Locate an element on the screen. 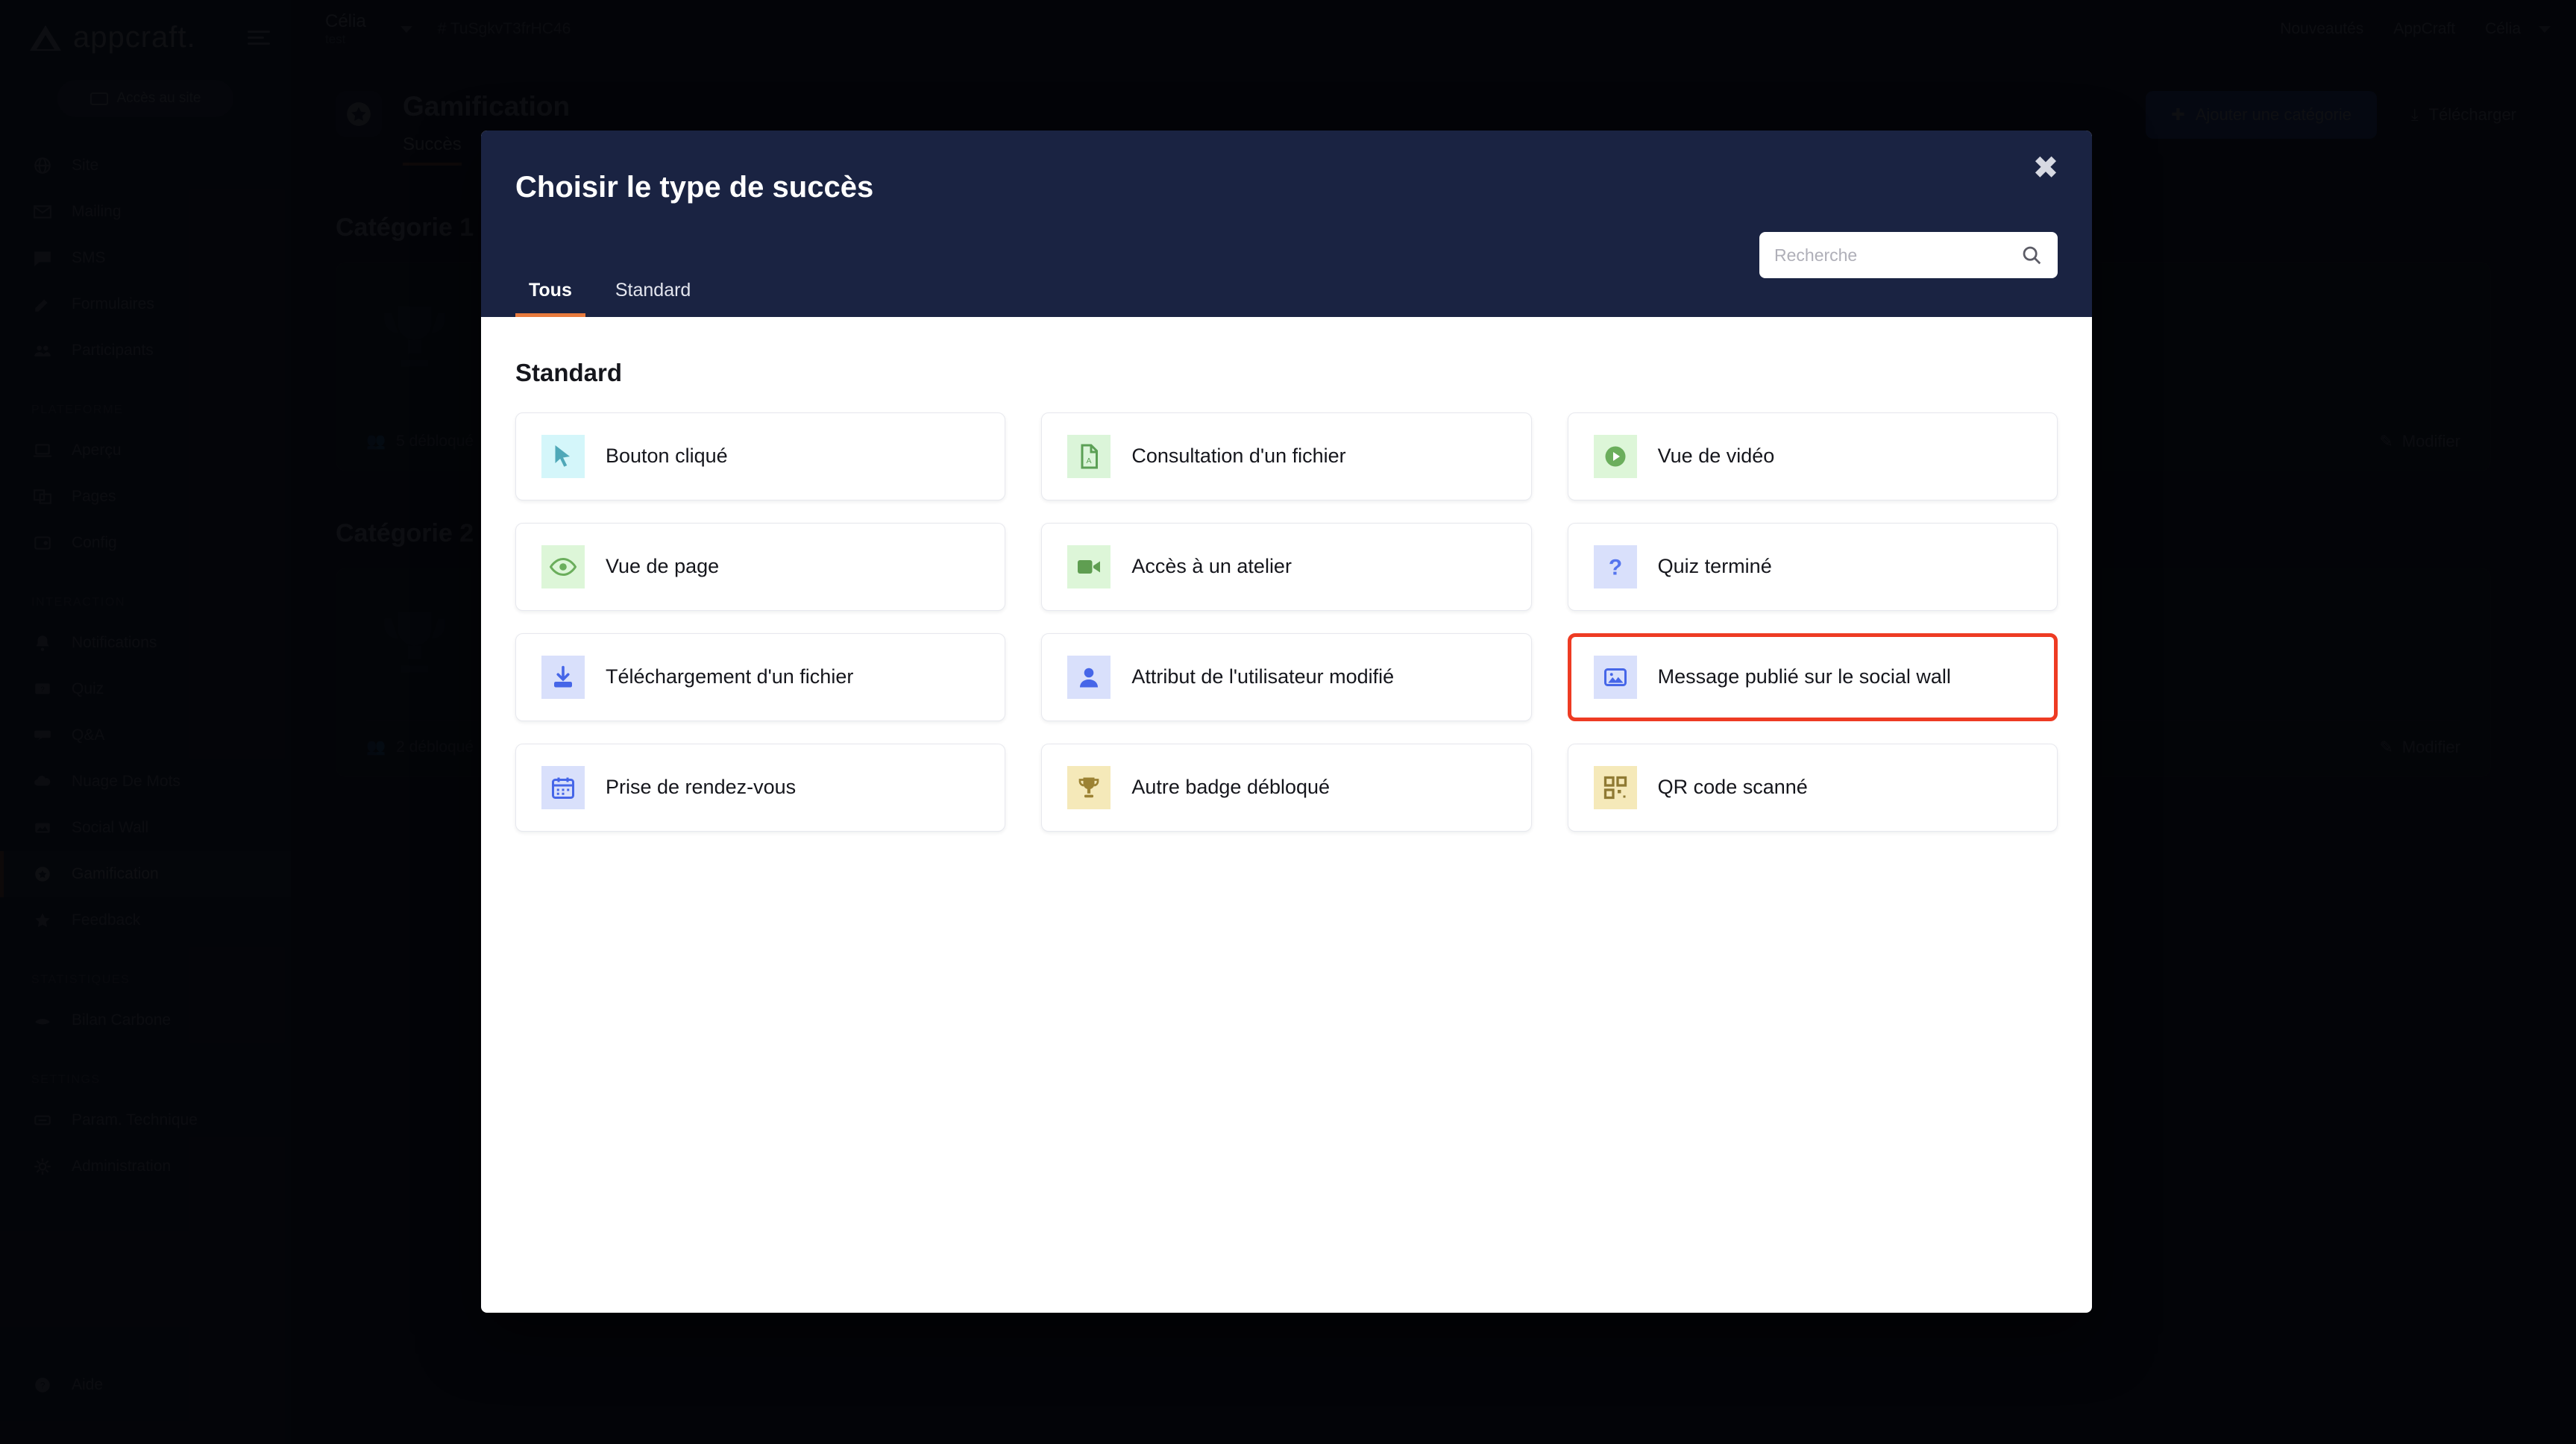  success-type-label: Vue de vidéo is located at coordinates (1716, 456).